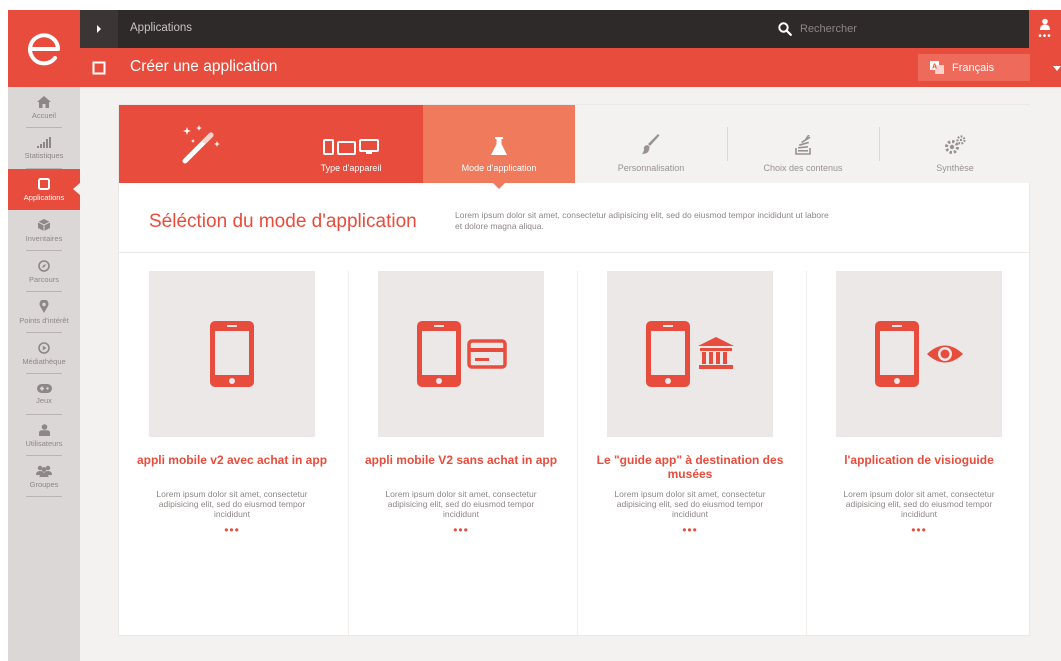 Image resolution: width=1061 pixels, height=661 pixels. I want to click on gears-icon, so click(955, 144).